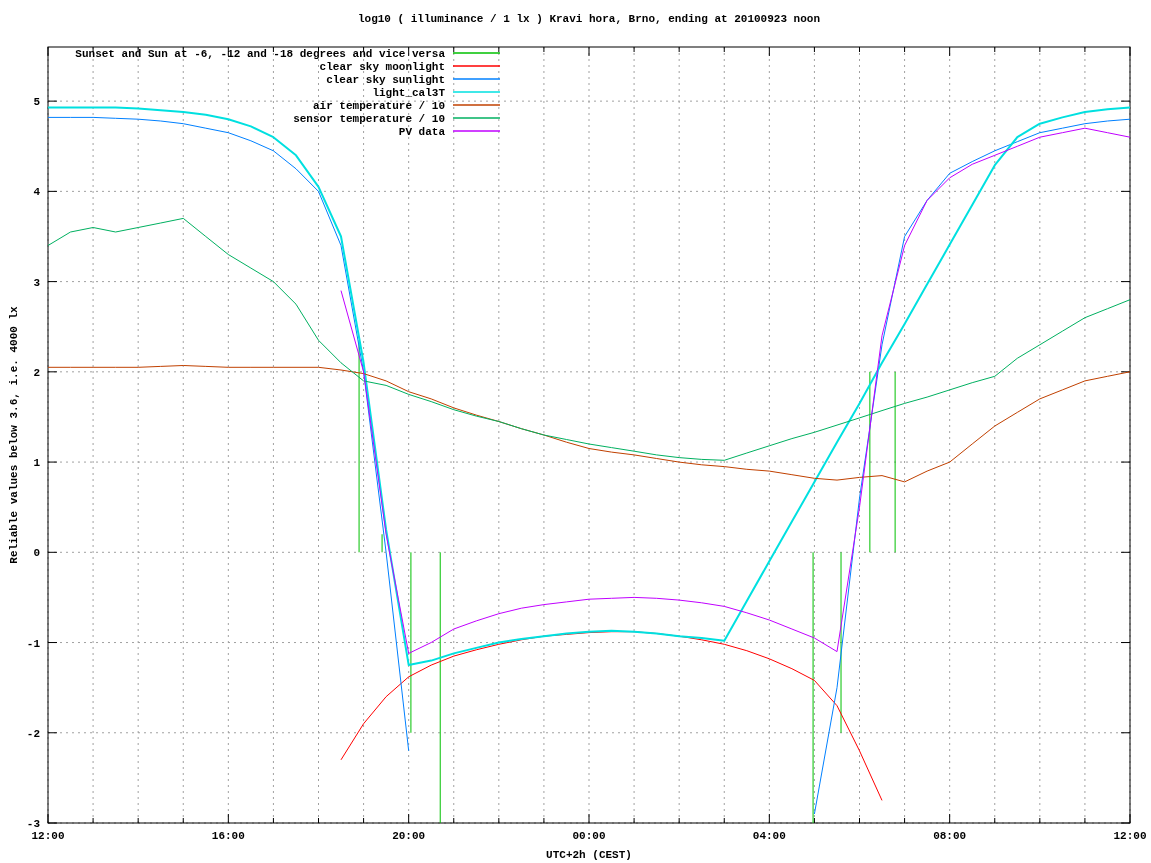 The image size is (1151, 863). Describe the element at coordinates (33, 824) in the screenshot. I see `y-tick-label: -3` at that location.